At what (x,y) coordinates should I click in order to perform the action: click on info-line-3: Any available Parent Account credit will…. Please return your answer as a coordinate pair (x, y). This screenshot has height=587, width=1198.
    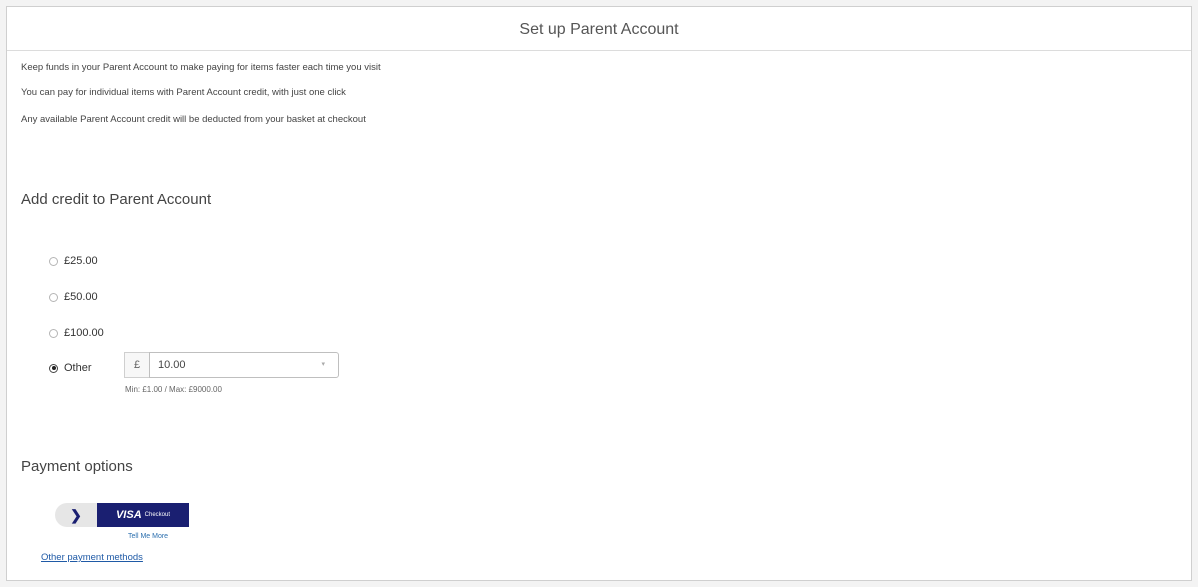
    Looking at the image, I should click on (193, 119).